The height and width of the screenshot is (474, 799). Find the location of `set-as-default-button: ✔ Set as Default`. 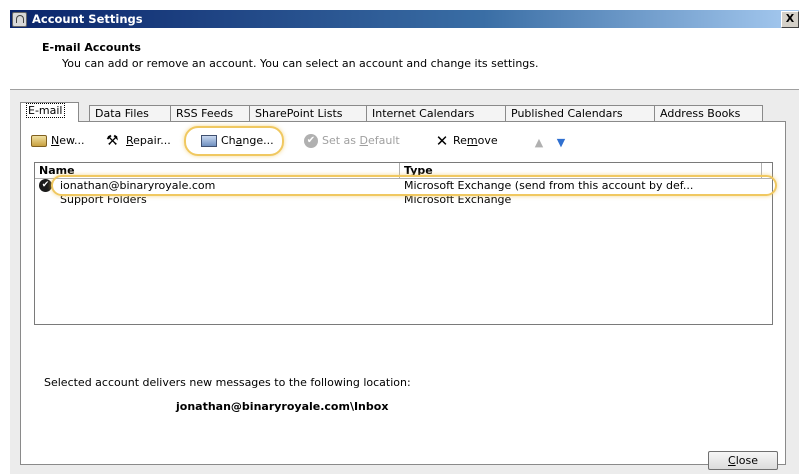

set-as-default-button: ✔ Set as Default is located at coordinates (352, 141).